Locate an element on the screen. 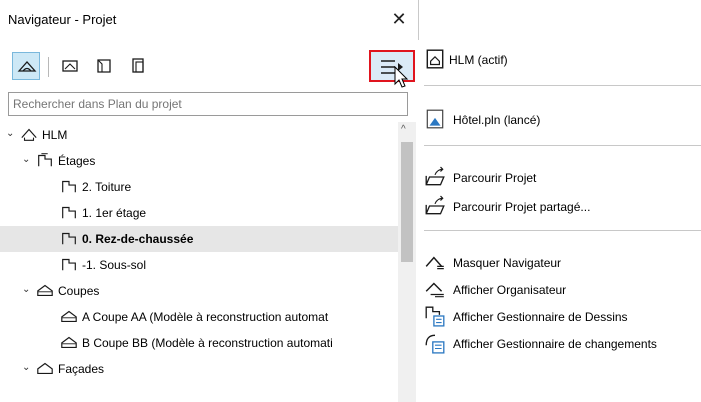  menu-item: Afficher Gestionnaire de changements is located at coordinates (561, 344).